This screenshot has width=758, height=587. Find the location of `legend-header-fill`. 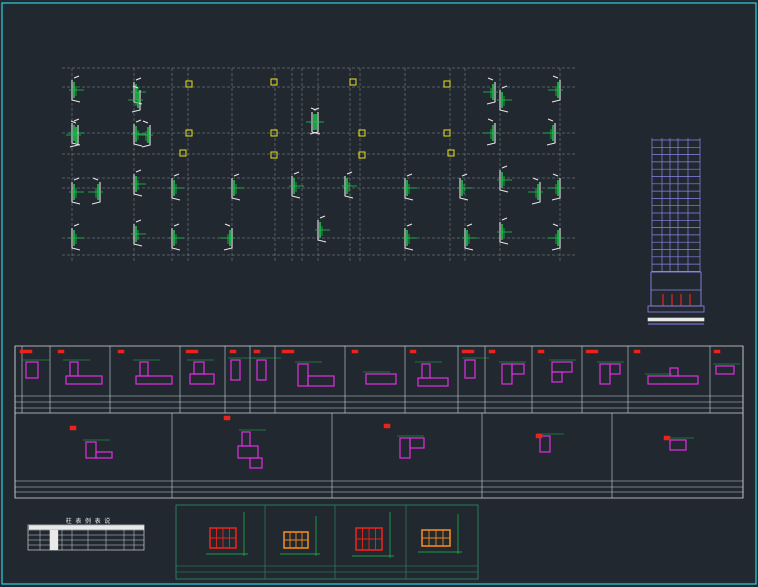

legend-header-fill is located at coordinates (86, 527).